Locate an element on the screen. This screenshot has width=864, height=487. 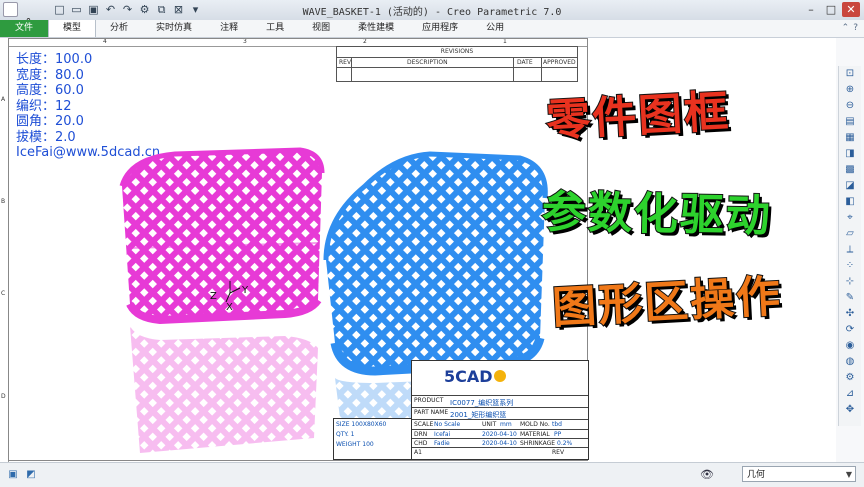
orient-icon: ⟳ is located at coordinates (850, 329).